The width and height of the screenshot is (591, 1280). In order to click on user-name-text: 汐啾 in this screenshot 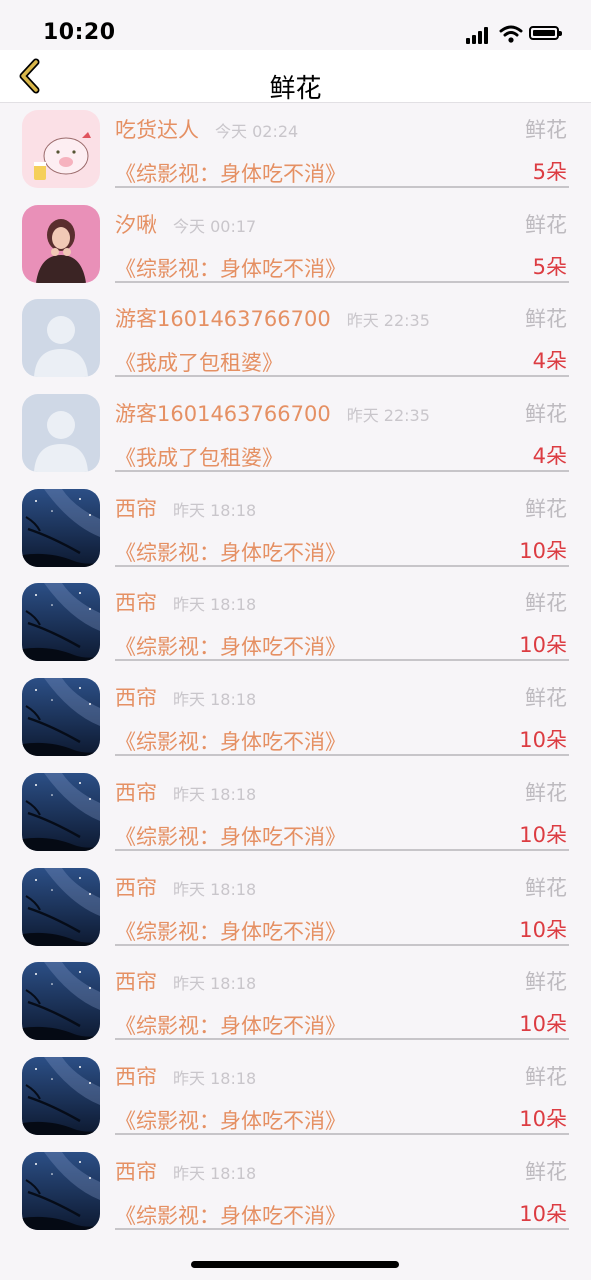, I will do `click(136, 224)`.